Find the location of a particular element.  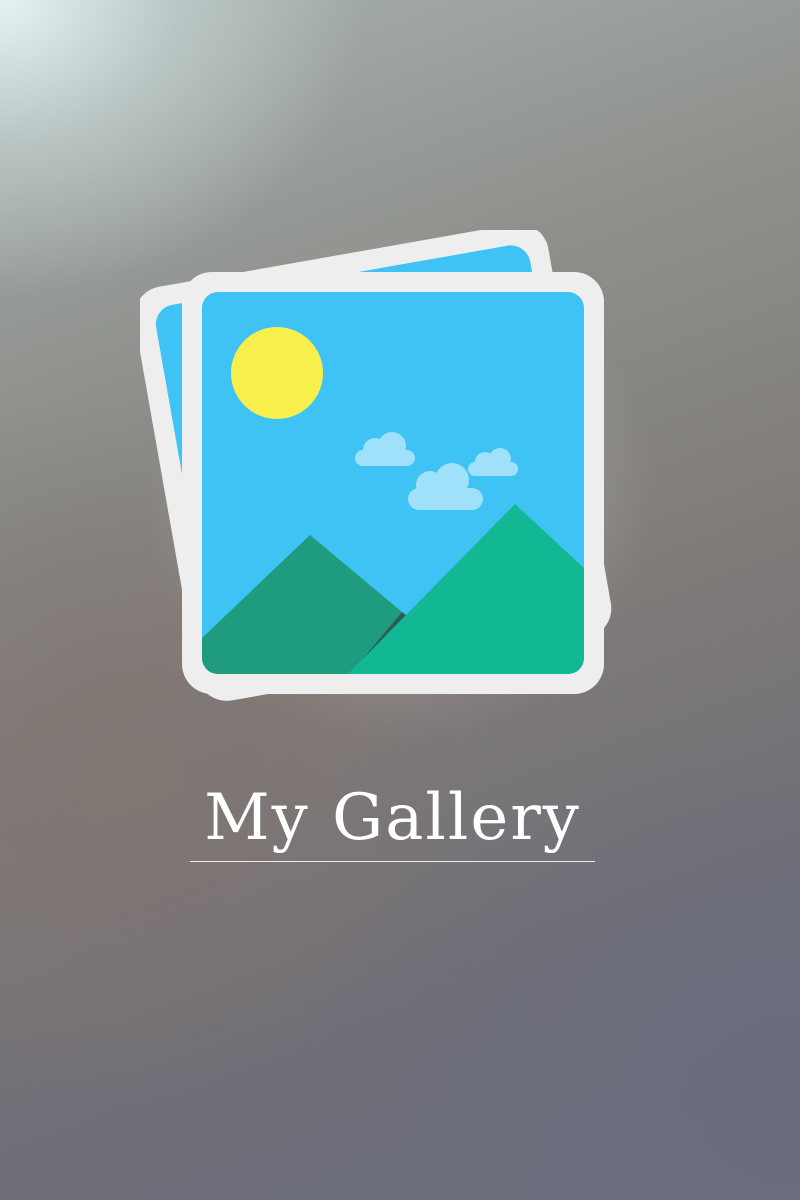

app-title: My Gallery is located at coordinates (392, 818).